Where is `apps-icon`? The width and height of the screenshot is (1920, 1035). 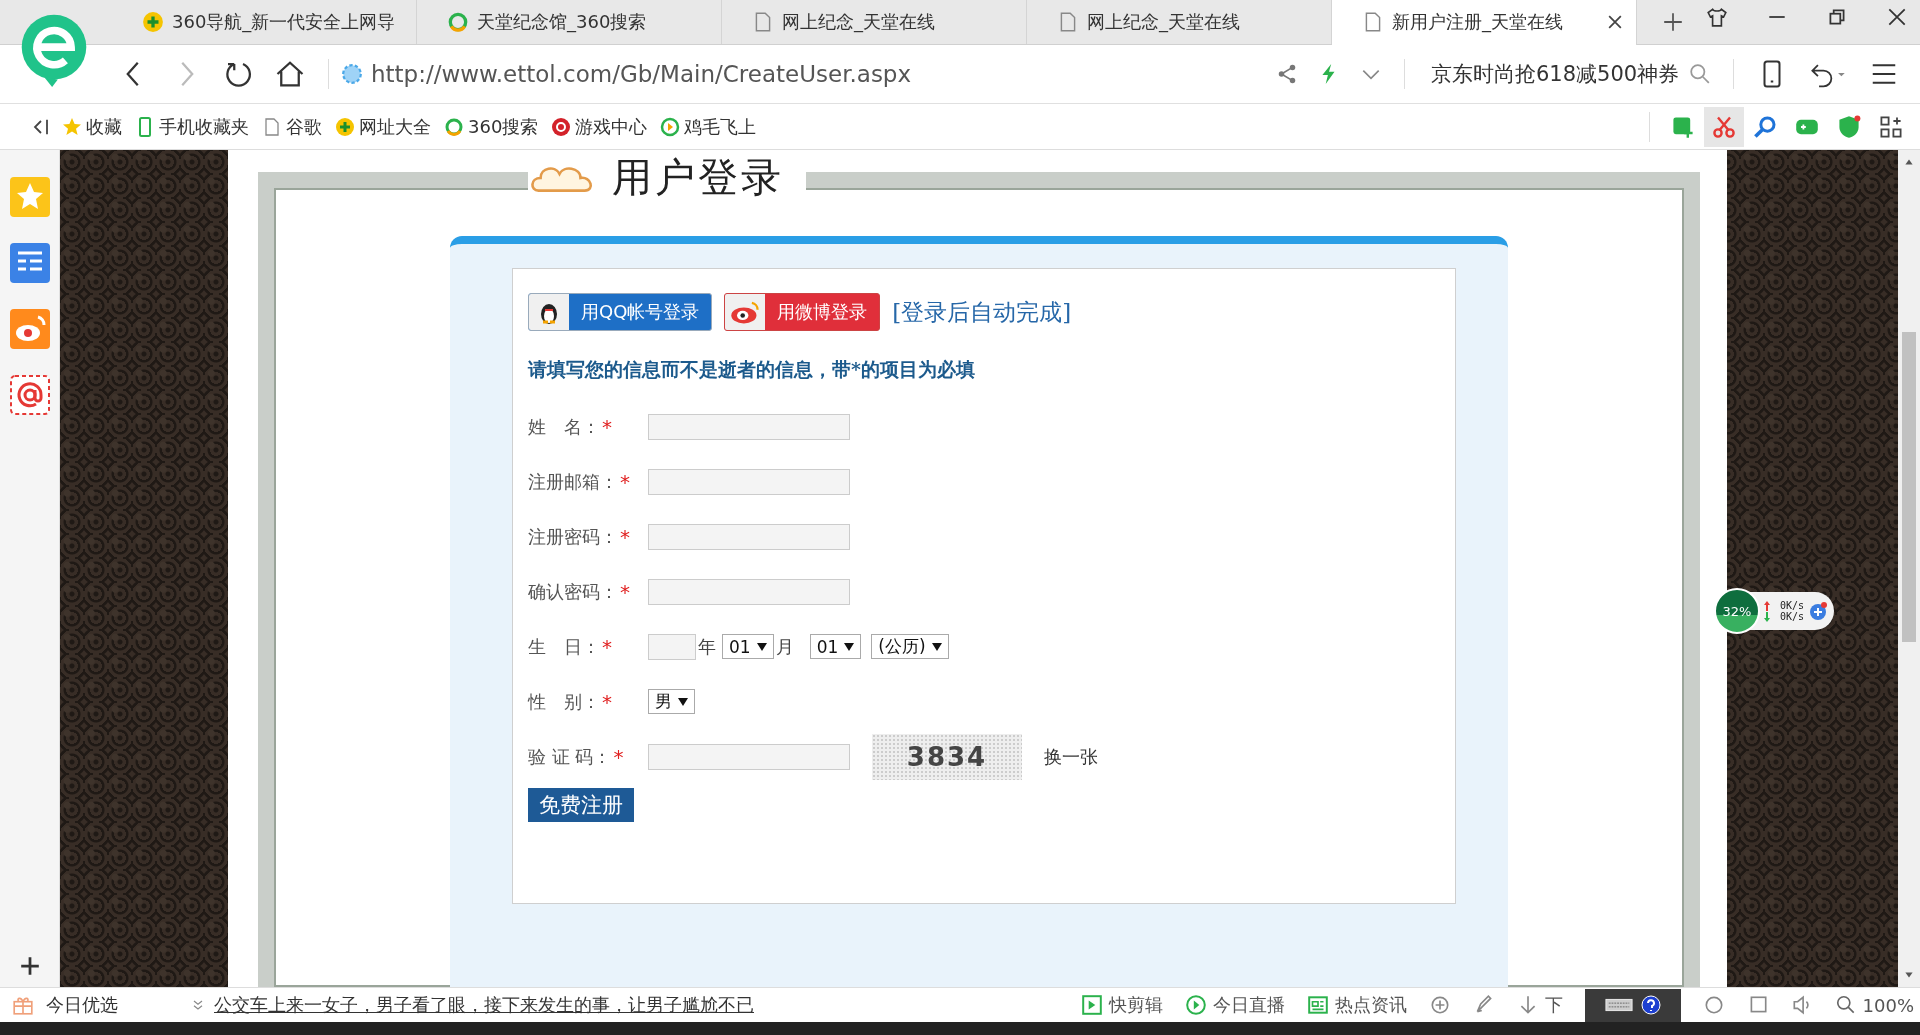 apps-icon is located at coordinates (1891, 126).